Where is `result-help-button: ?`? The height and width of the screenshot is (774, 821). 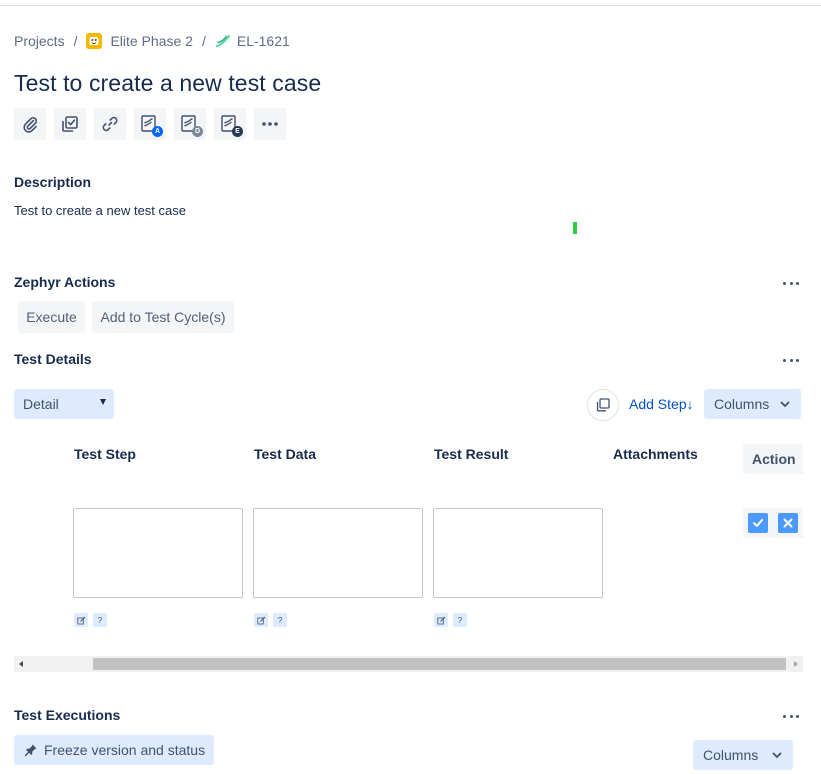 result-help-button: ? is located at coordinates (460, 620).